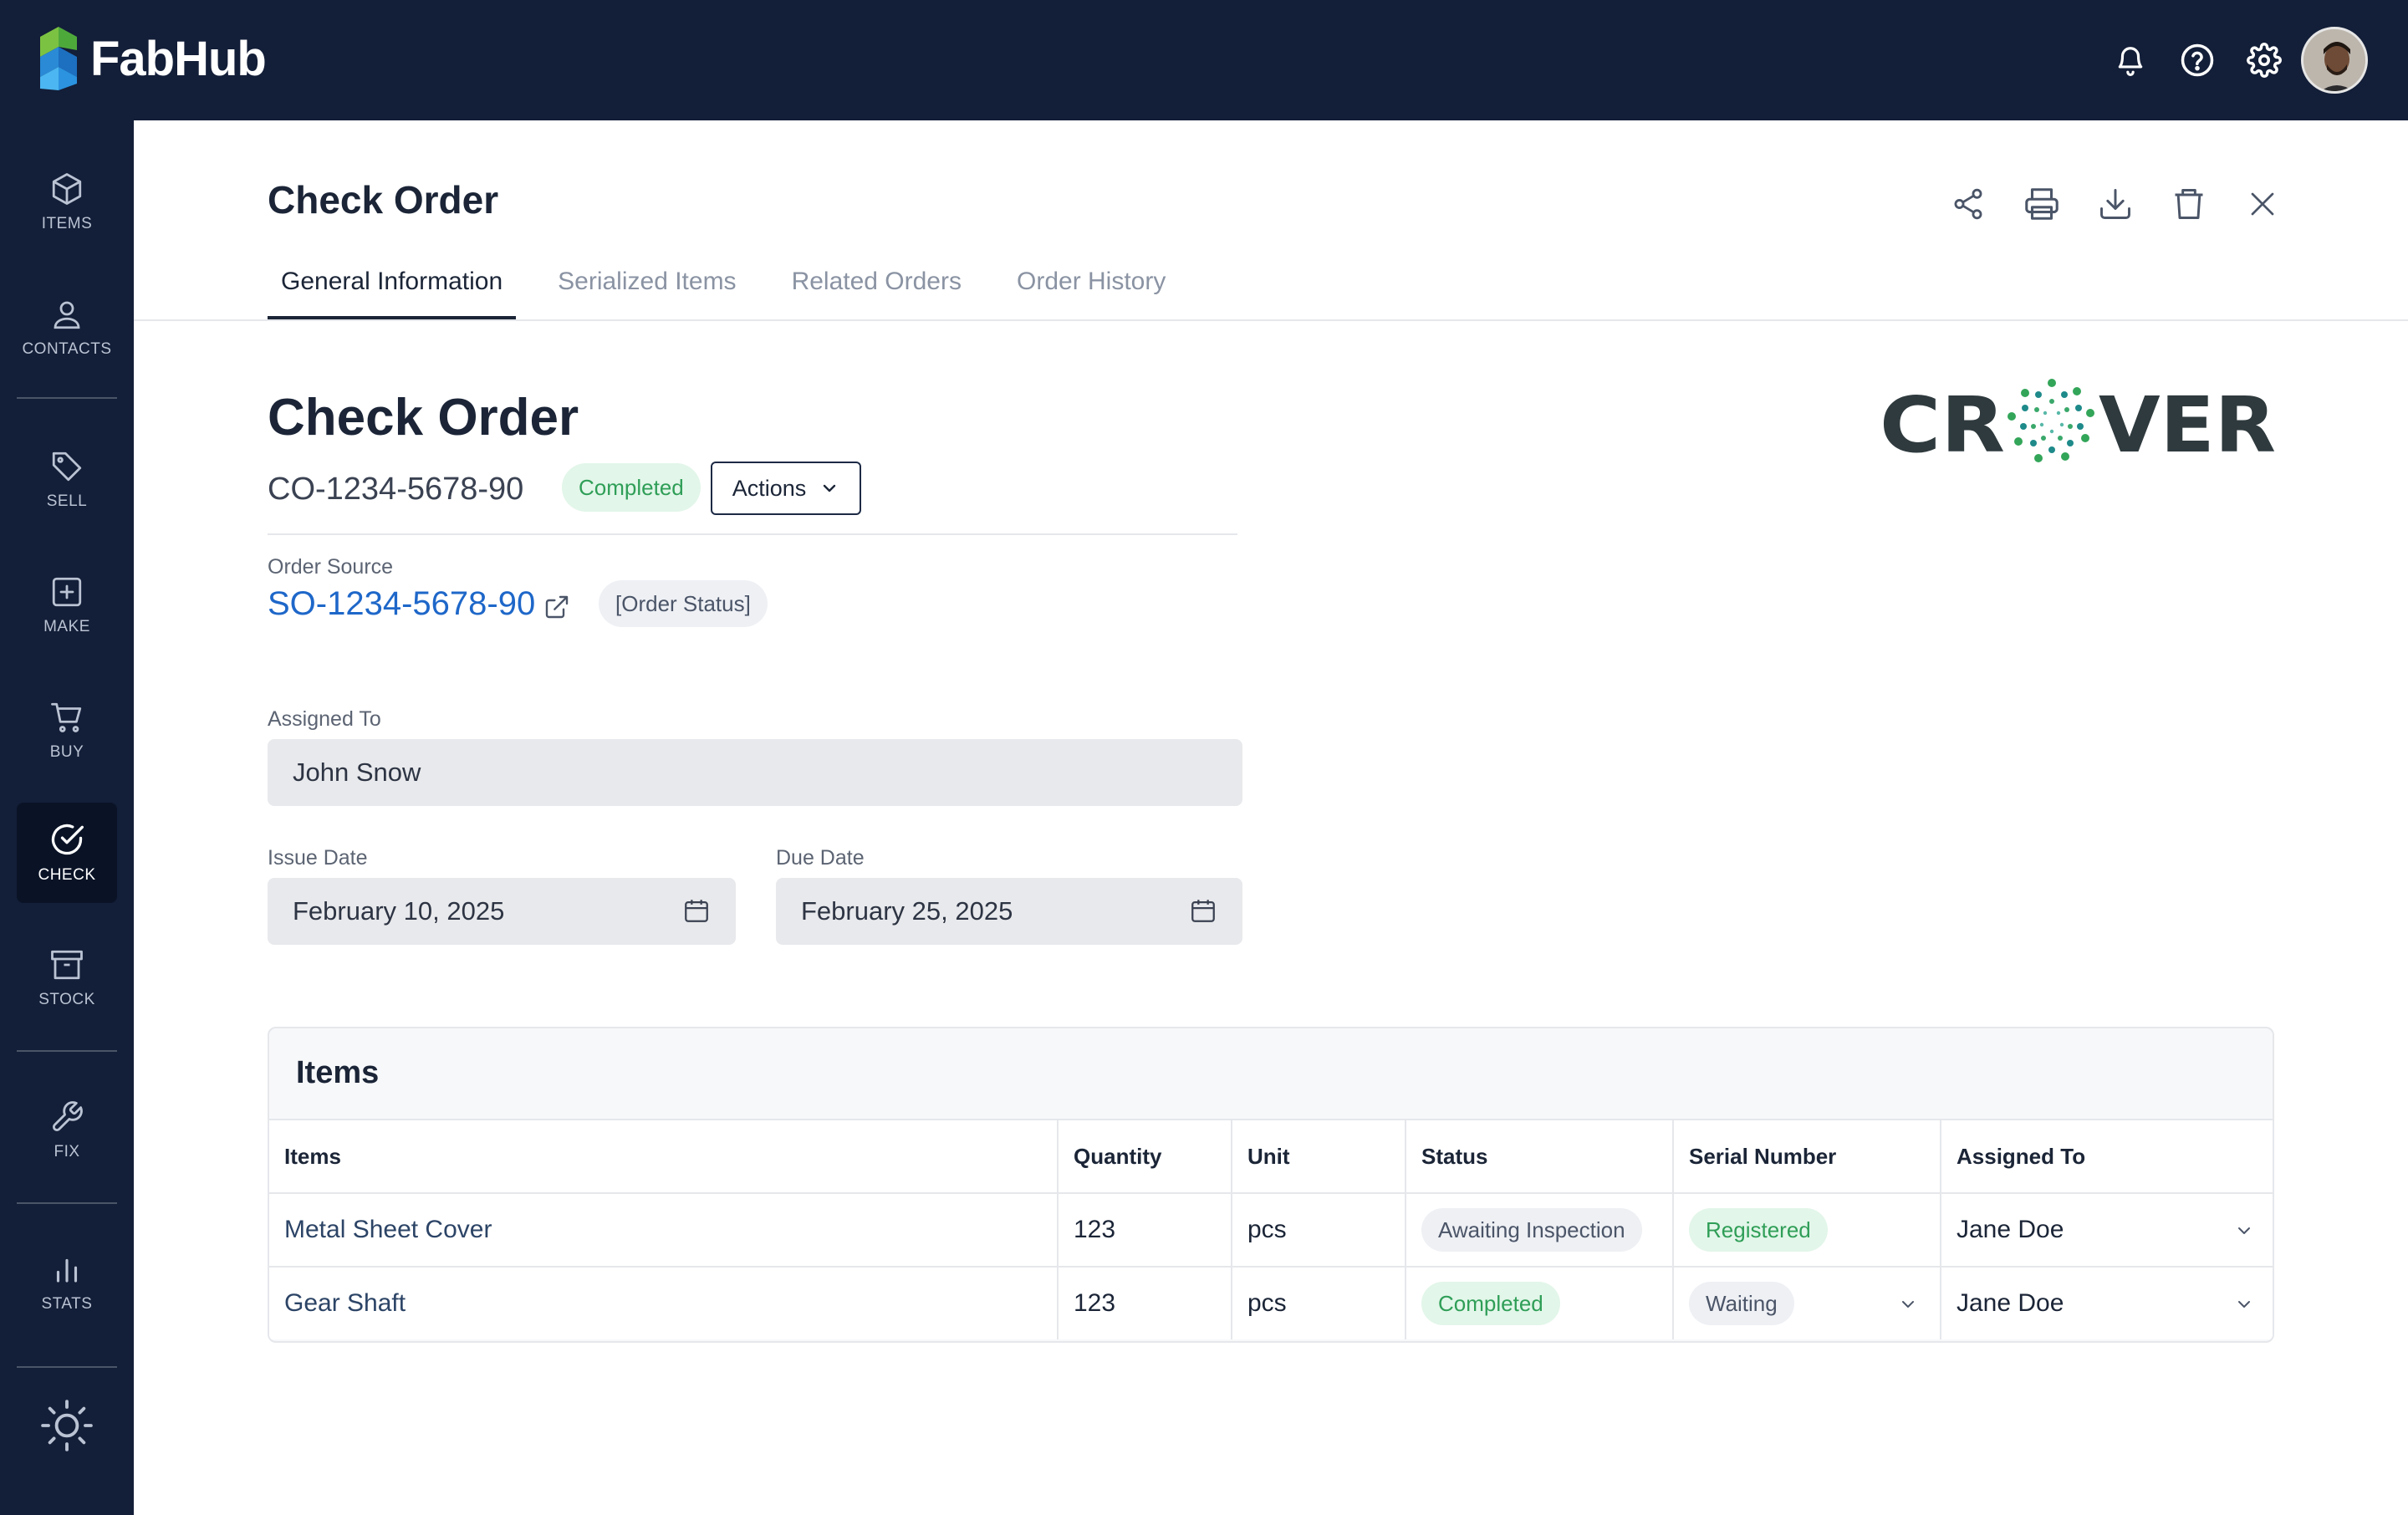  I want to click on wrench-icon, so click(68, 1116).